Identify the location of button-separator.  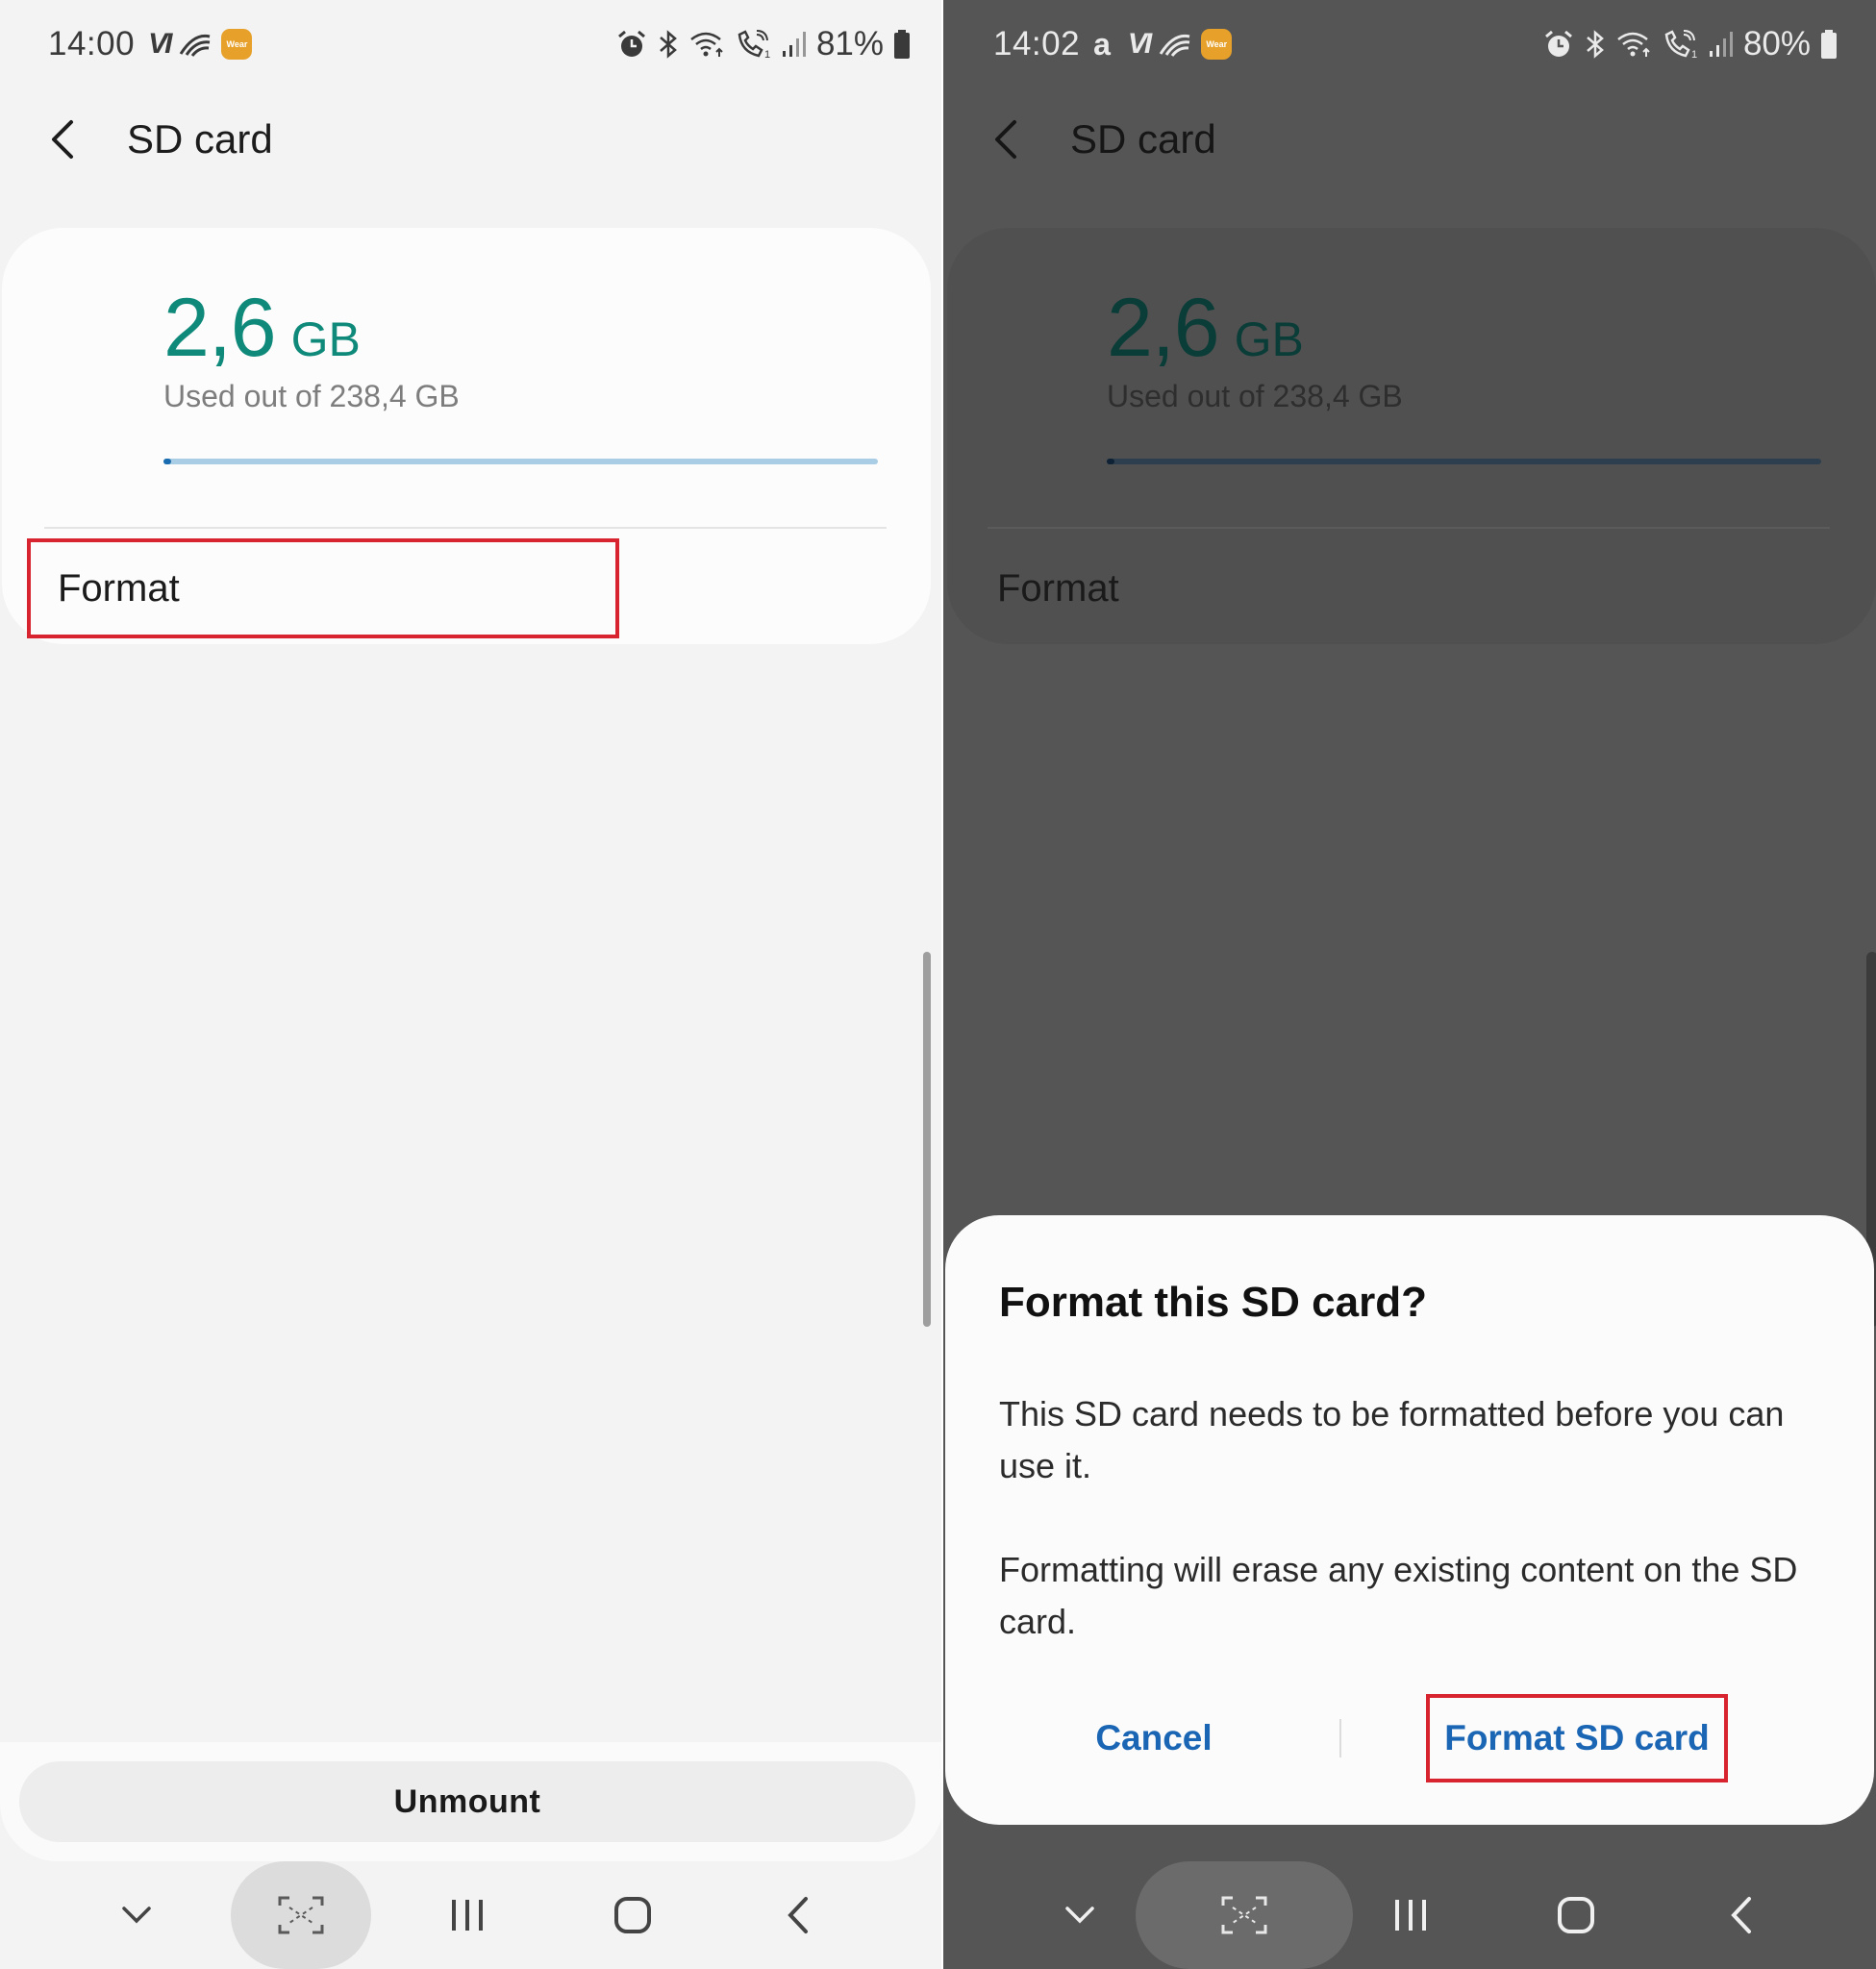
(1340, 1738).